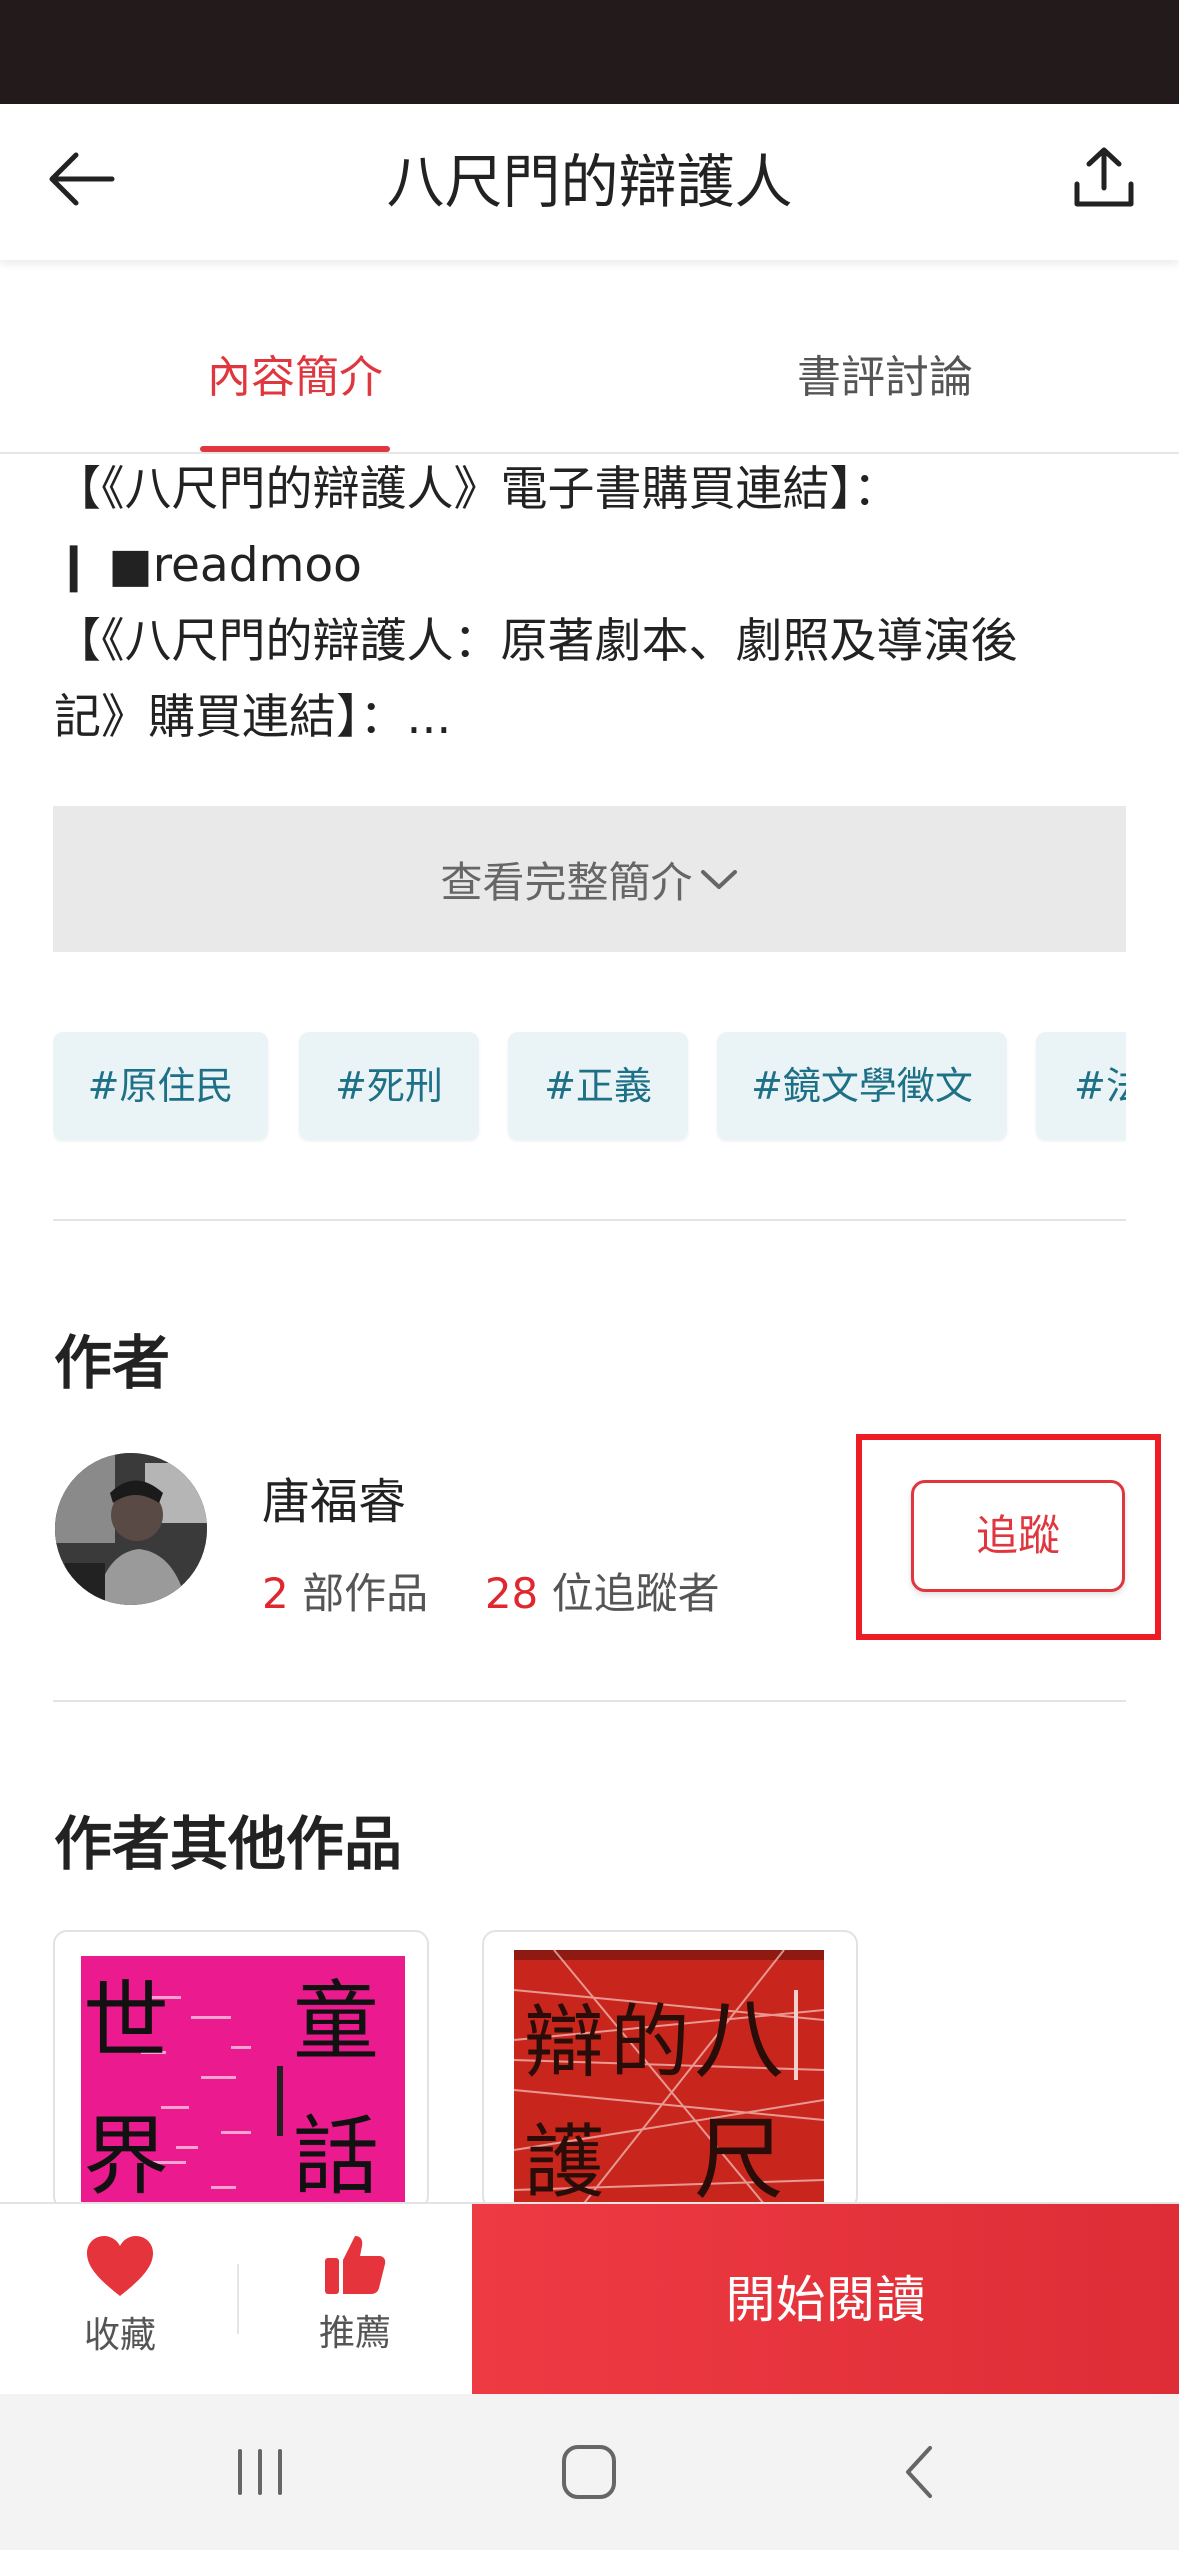 The height and width of the screenshot is (2550, 1179). What do you see at coordinates (131, 1529) in the screenshot?
I see `avatar` at bounding box center [131, 1529].